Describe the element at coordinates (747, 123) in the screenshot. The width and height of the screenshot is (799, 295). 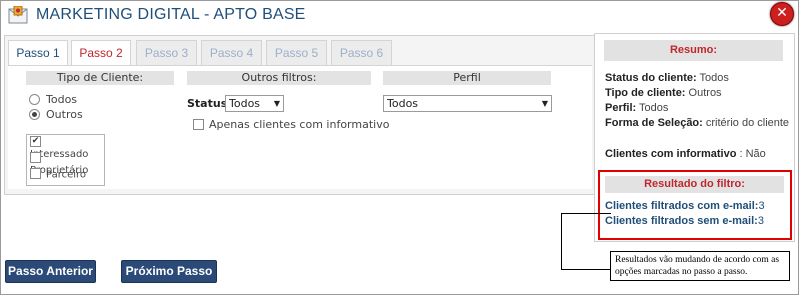
I see `summary-value: critério do cliente` at that location.